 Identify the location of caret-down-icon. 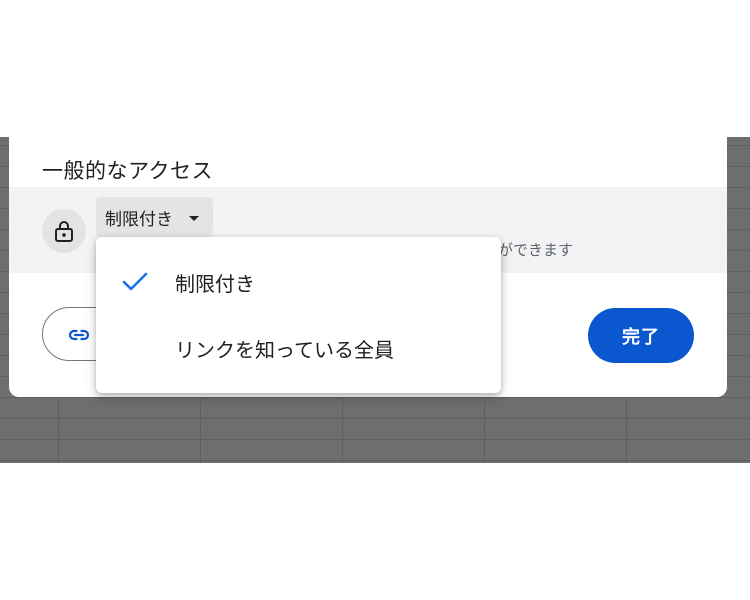
(194, 218).